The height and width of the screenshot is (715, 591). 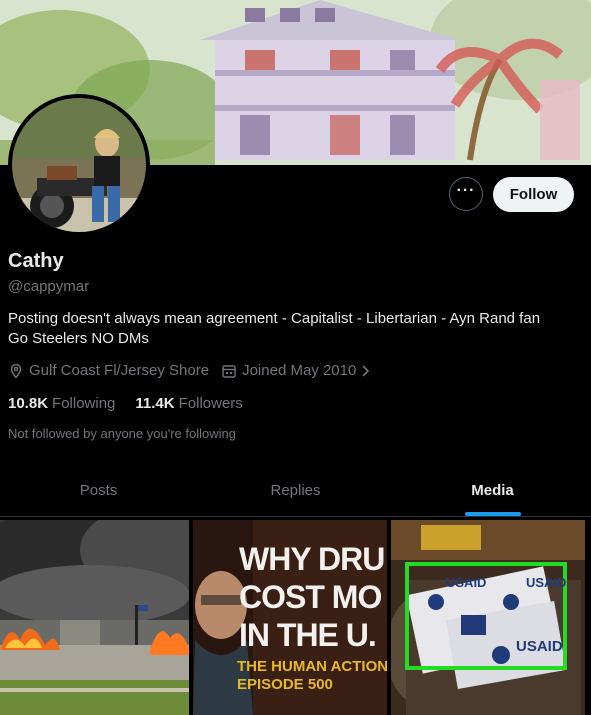 I want to click on tab-replies-label: Replies, so click(x=295, y=490).